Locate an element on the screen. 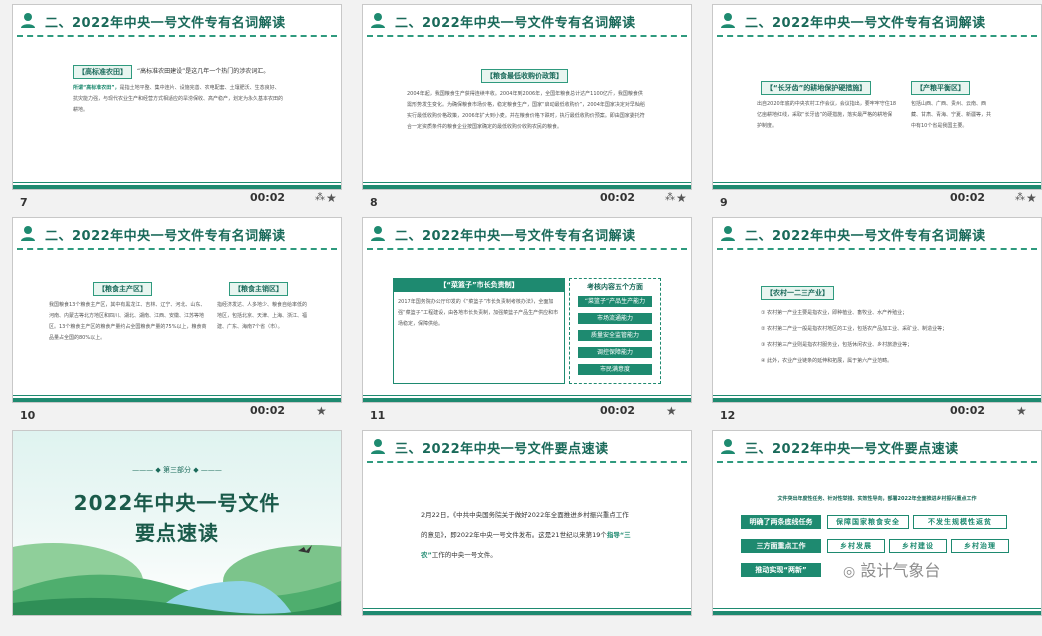 The width and height of the screenshot is (1042, 636). term-line-3: ③ 农村第三产业则是指农村服务业，包括休闲农业、乡村旅游业等； is located at coordinates (837, 345).